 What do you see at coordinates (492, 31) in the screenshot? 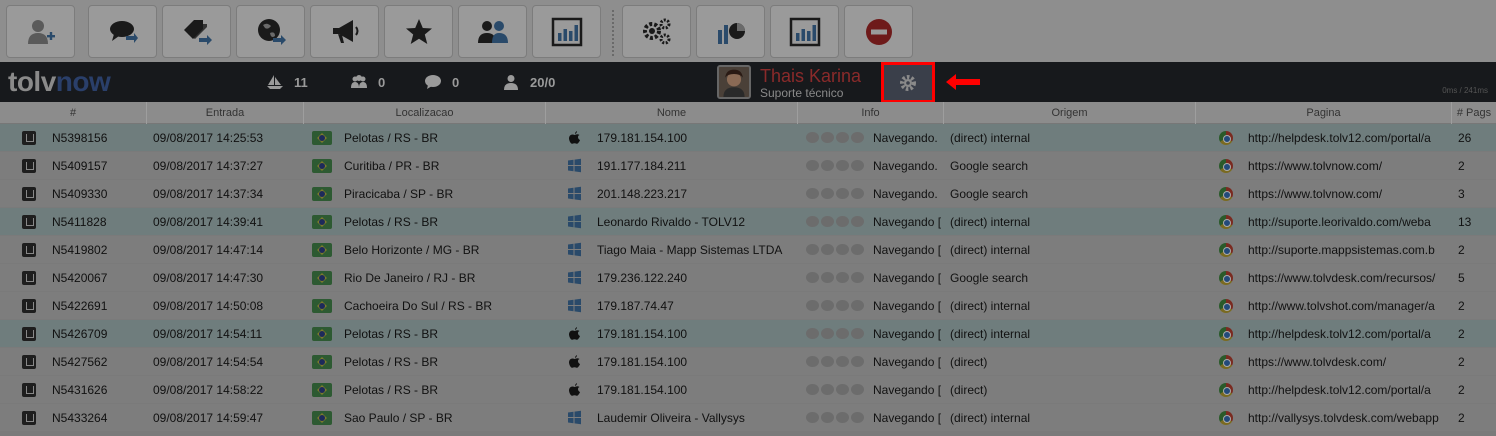
I see `users-button` at bounding box center [492, 31].